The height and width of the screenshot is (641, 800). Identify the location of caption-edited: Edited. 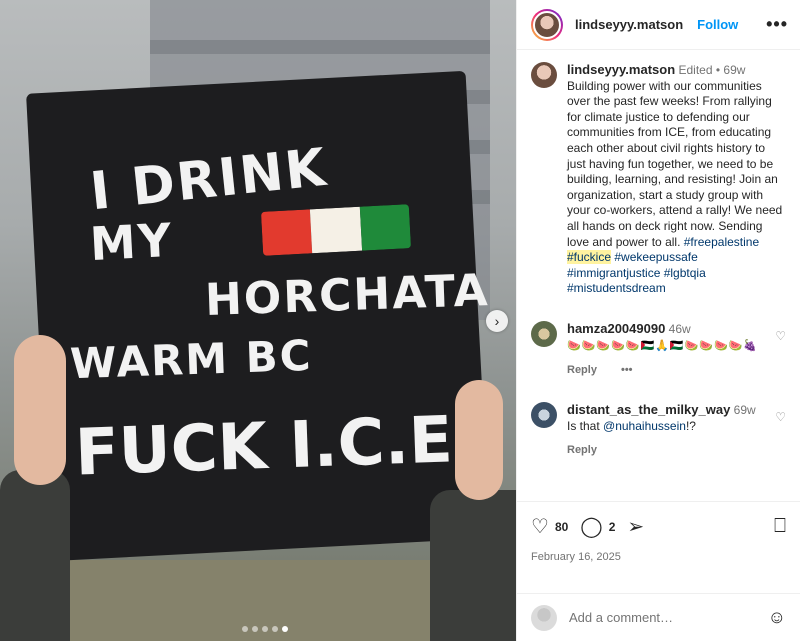
(695, 70).